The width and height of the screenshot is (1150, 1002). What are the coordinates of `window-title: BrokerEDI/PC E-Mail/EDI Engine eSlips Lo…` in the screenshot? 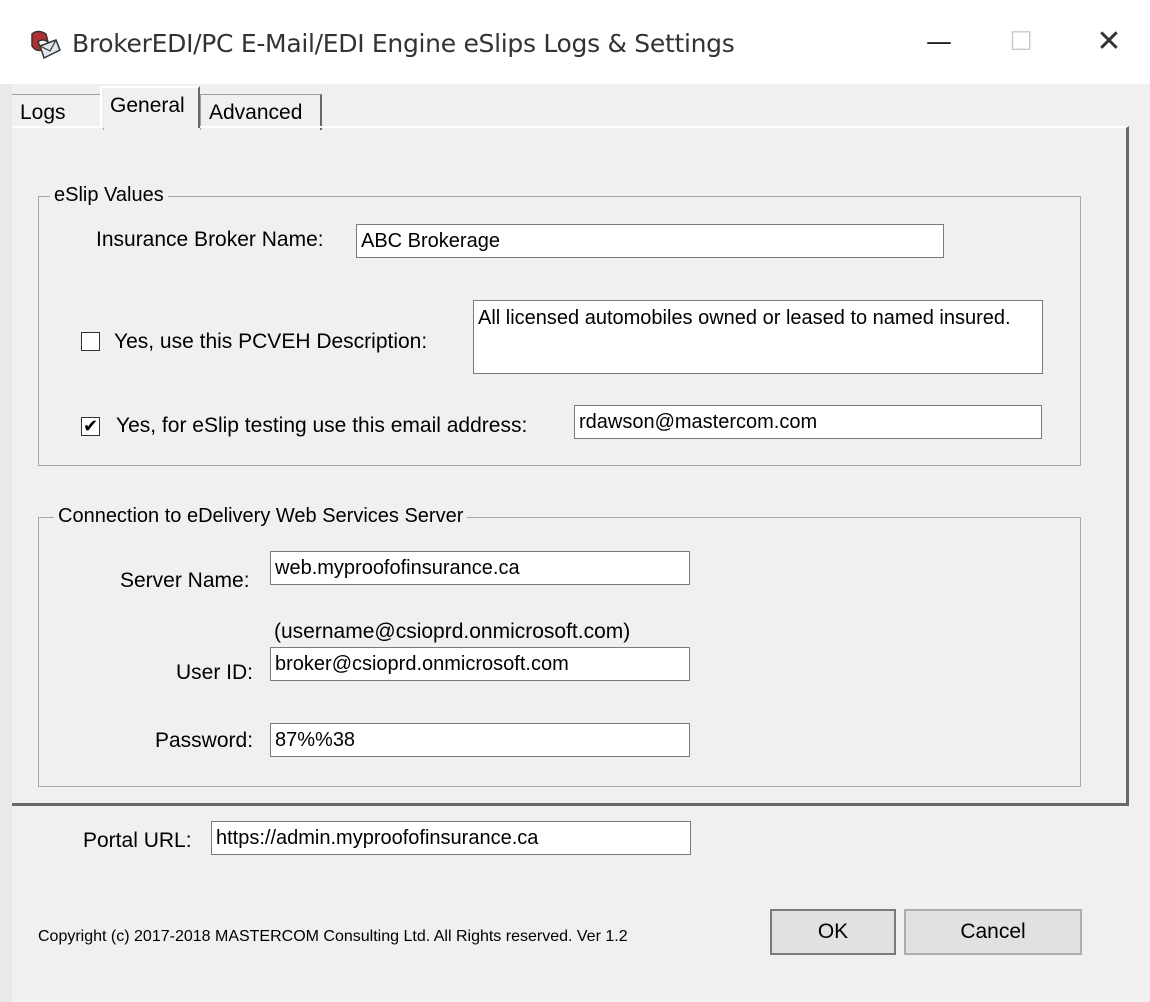 It's located at (403, 43).